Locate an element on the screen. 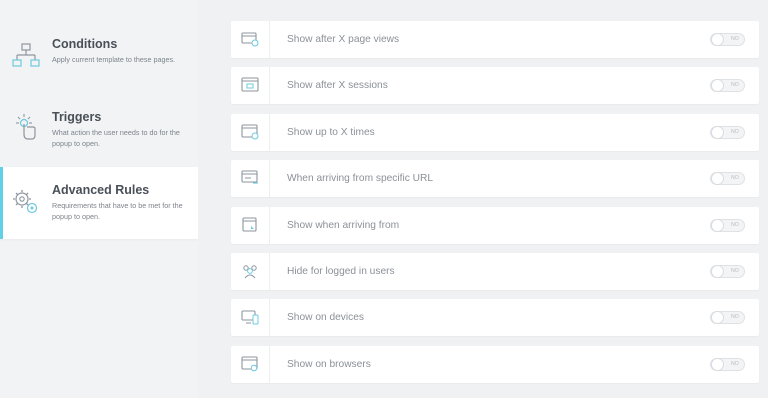 The image size is (768, 398). sessions-icon is located at coordinates (250, 84).